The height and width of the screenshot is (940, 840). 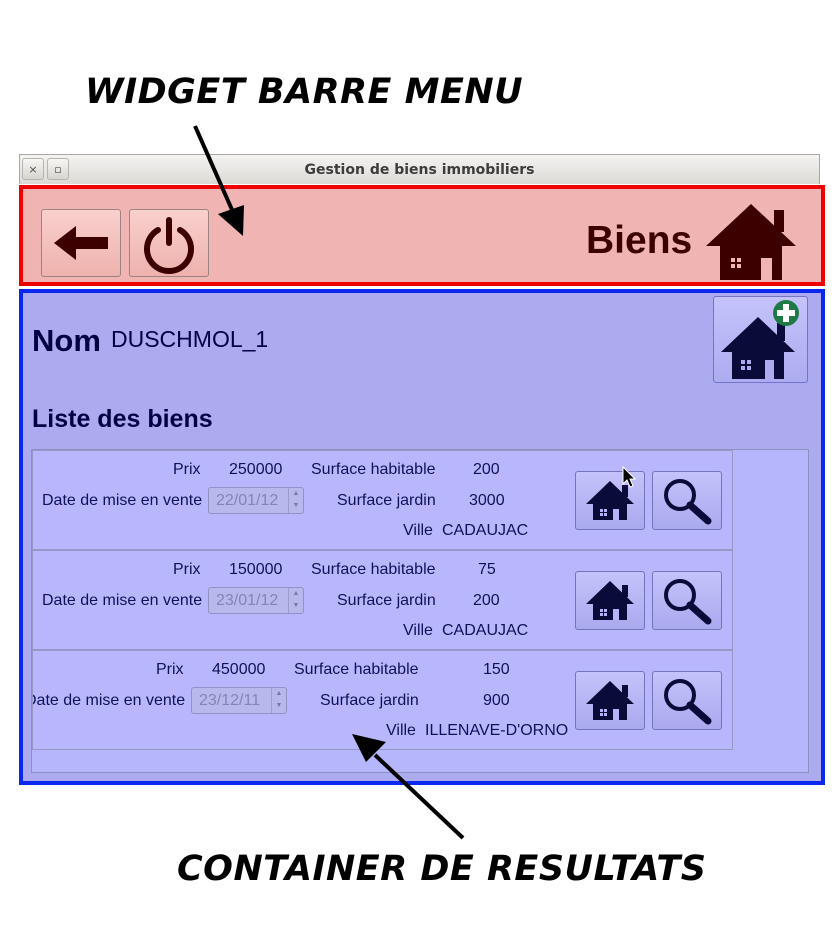 I want to click on arrow-to-menubar, so click(x=218, y=180).